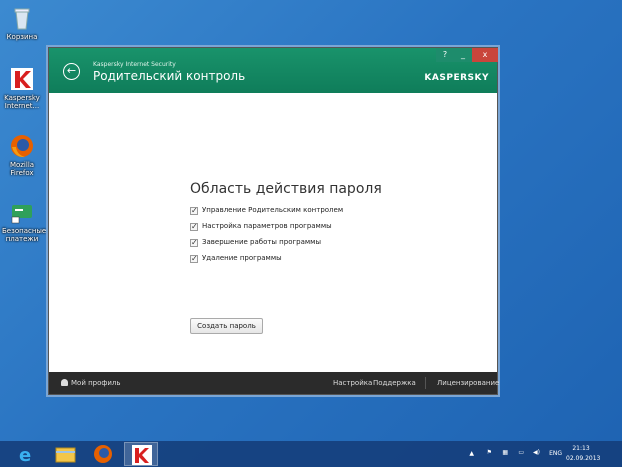  Describe the element at coordinates (352, 383) in the screenshot. I see `settings-link: Настройка` at that location.